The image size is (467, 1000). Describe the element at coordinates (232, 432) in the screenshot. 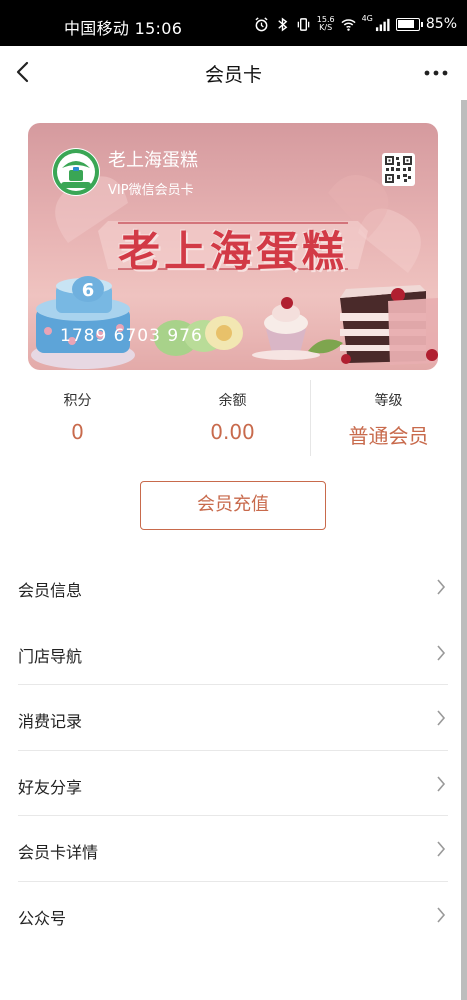

I see `stat-balance-value: 0.00` at that location.